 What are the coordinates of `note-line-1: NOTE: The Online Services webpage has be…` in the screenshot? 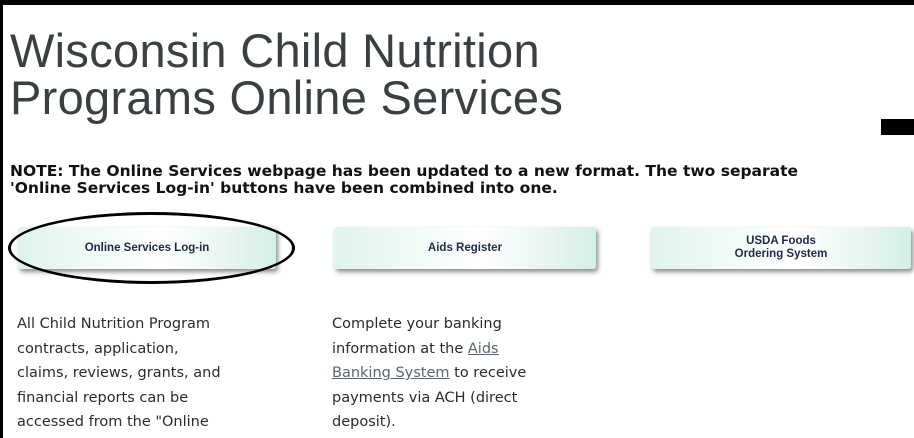 It's located at (404, 171).